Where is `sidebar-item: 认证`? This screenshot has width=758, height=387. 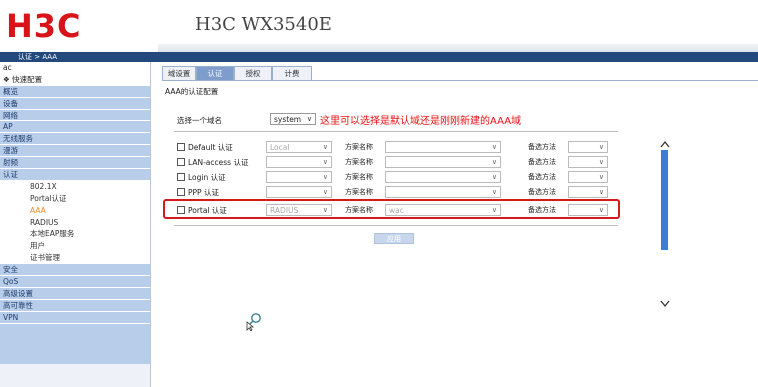 sidebar-item: 认证 is located at coordinates (75, 175).